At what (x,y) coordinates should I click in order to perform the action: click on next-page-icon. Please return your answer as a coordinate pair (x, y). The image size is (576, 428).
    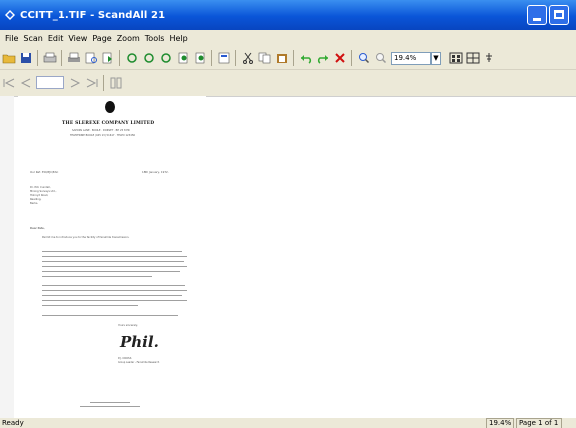
    Looking at the image, I should click on (75, 83).